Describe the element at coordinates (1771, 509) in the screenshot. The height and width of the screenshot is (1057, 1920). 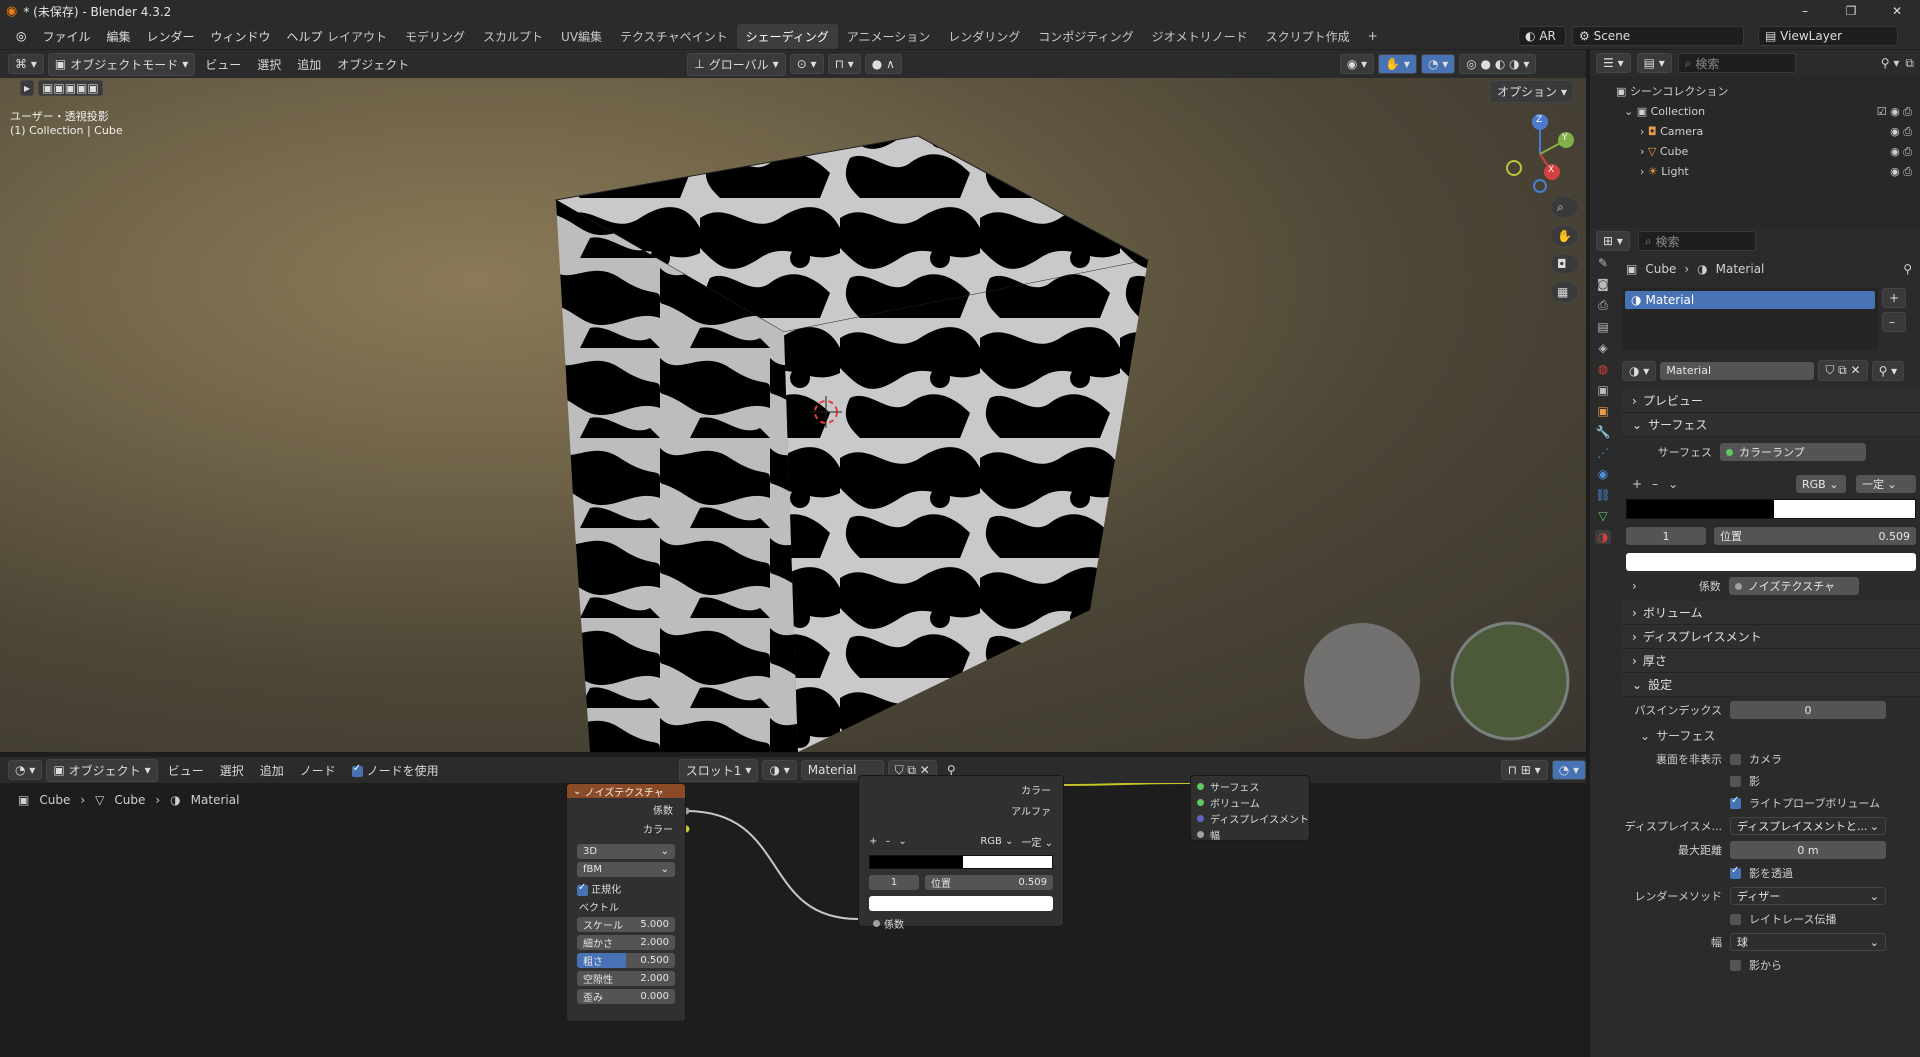
I see `ramp-gradient` at that location.